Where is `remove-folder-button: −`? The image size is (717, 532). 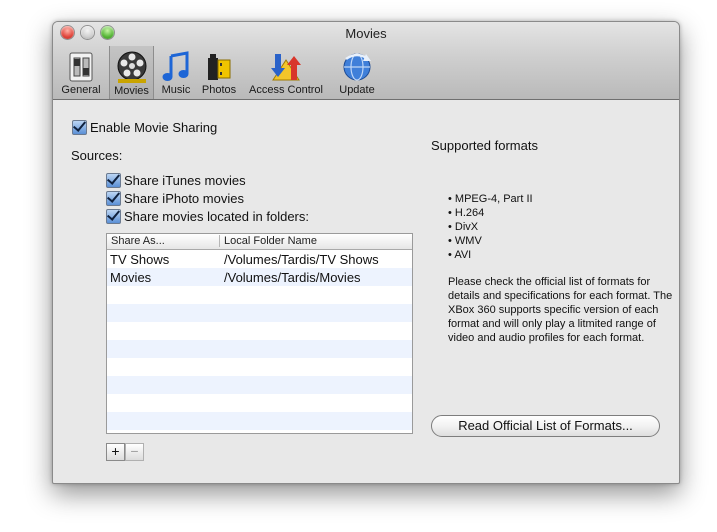
remove-folder-button: − is located at coordinates (134, 452).